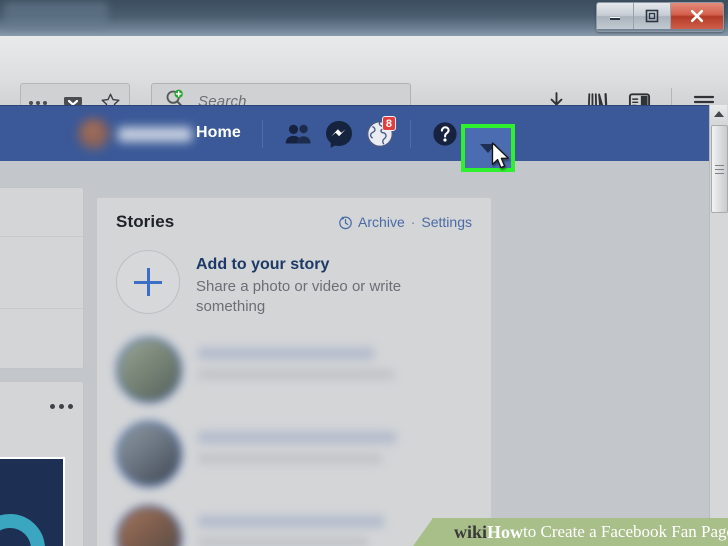 The height and width of the screenshot is (546, 728). Describe the element at coordinates (345, 222) in the screenshot. I see `archive-clock-icon` at that location.